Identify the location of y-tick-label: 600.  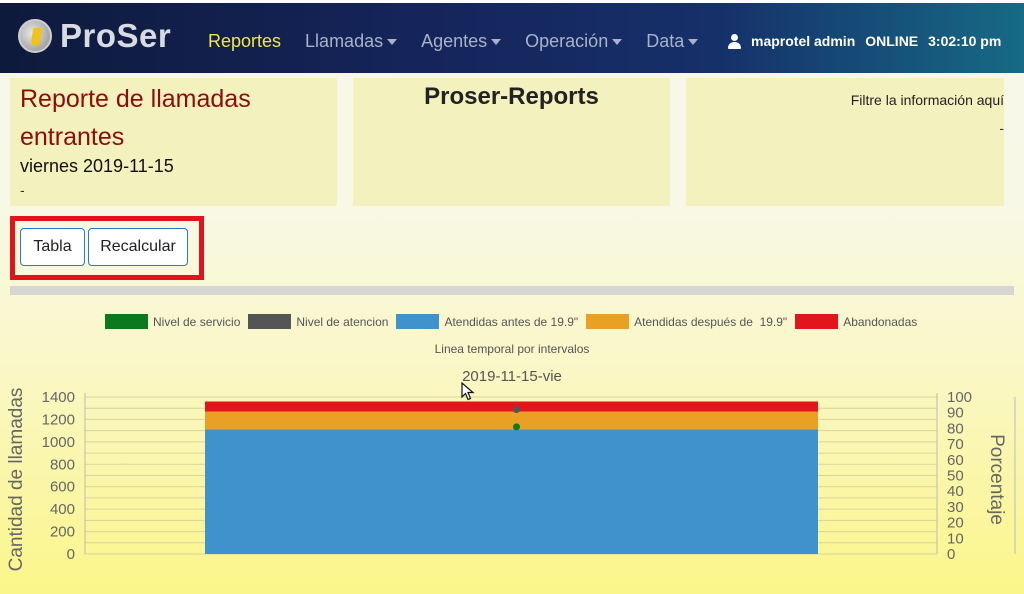
(62, 487).